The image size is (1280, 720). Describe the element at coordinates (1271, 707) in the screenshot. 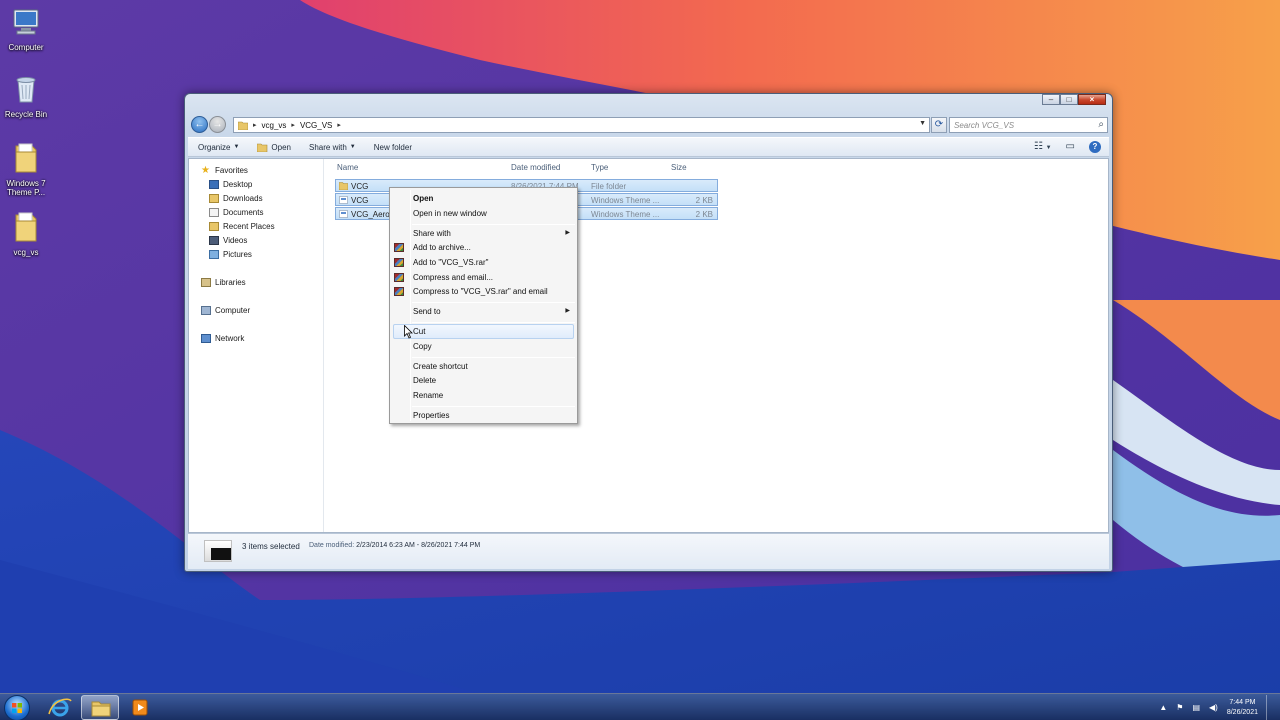

I see `show-desktop-button` at that location.